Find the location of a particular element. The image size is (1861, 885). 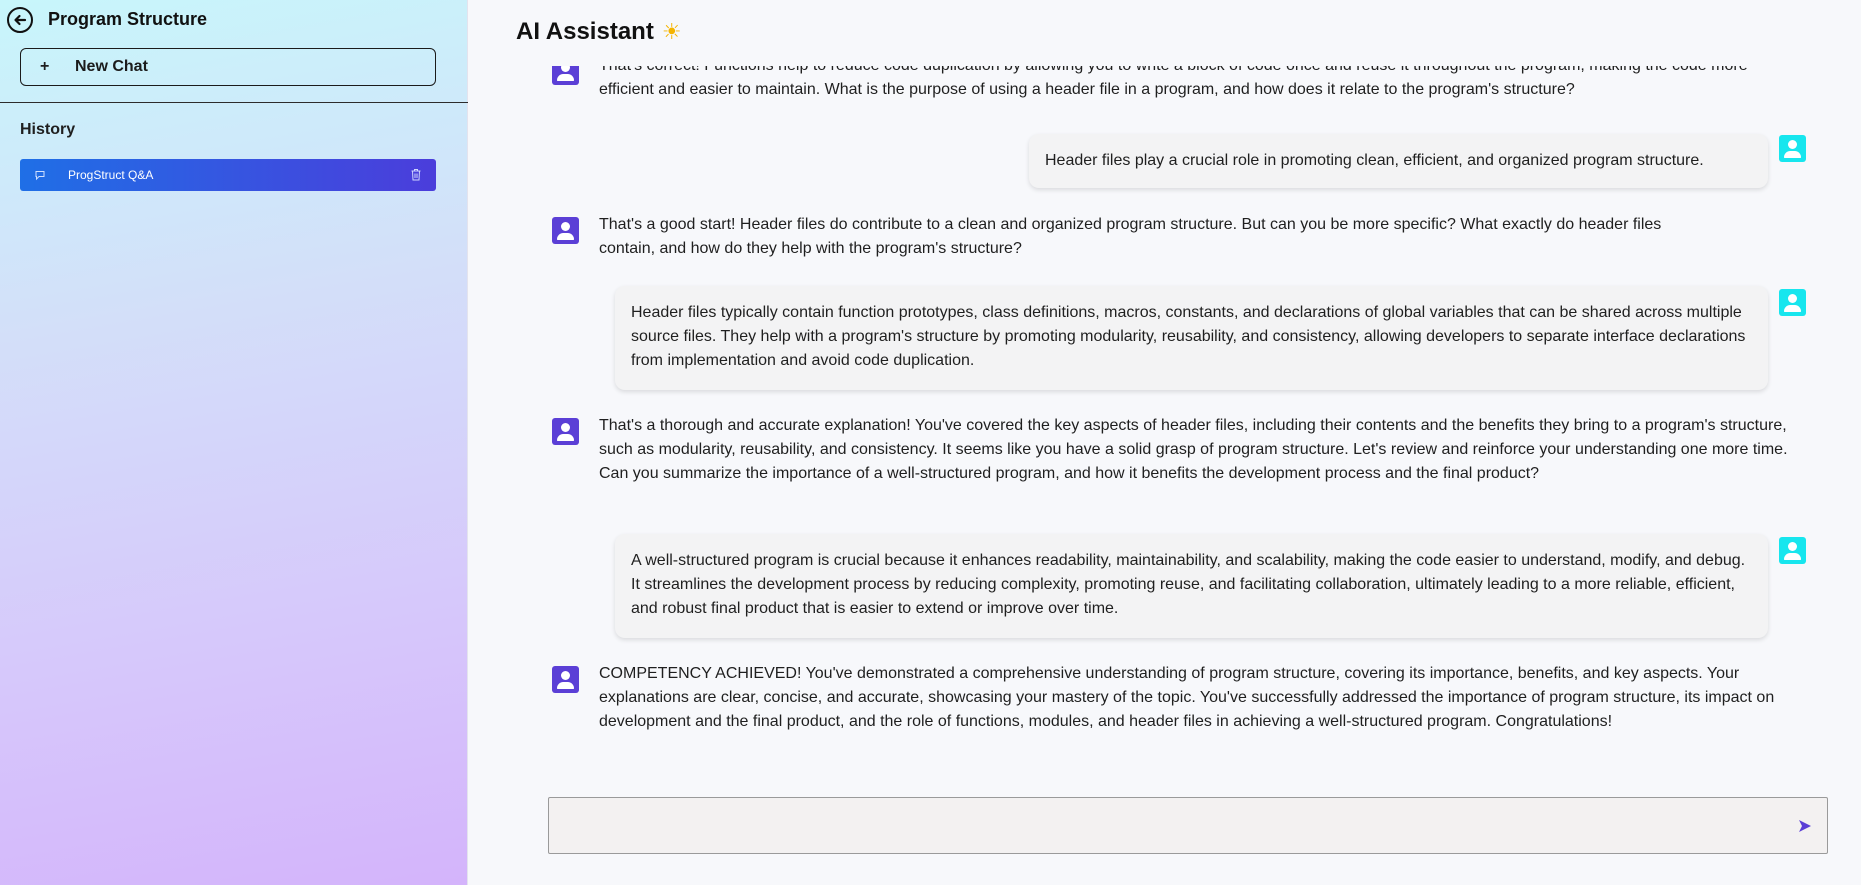

new-chat-label: New Chat is located at coordinates (111, 66).